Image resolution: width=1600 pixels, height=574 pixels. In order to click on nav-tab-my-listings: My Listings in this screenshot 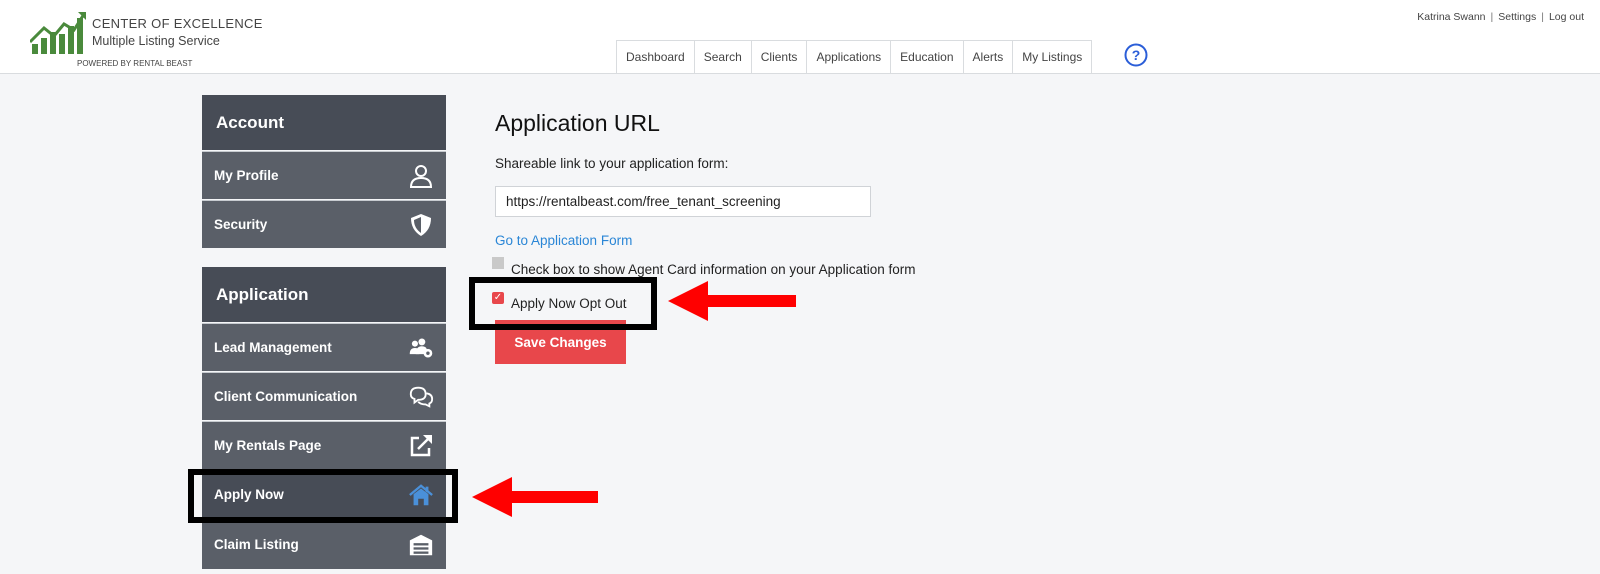, I will do `click(1052, 56)`.